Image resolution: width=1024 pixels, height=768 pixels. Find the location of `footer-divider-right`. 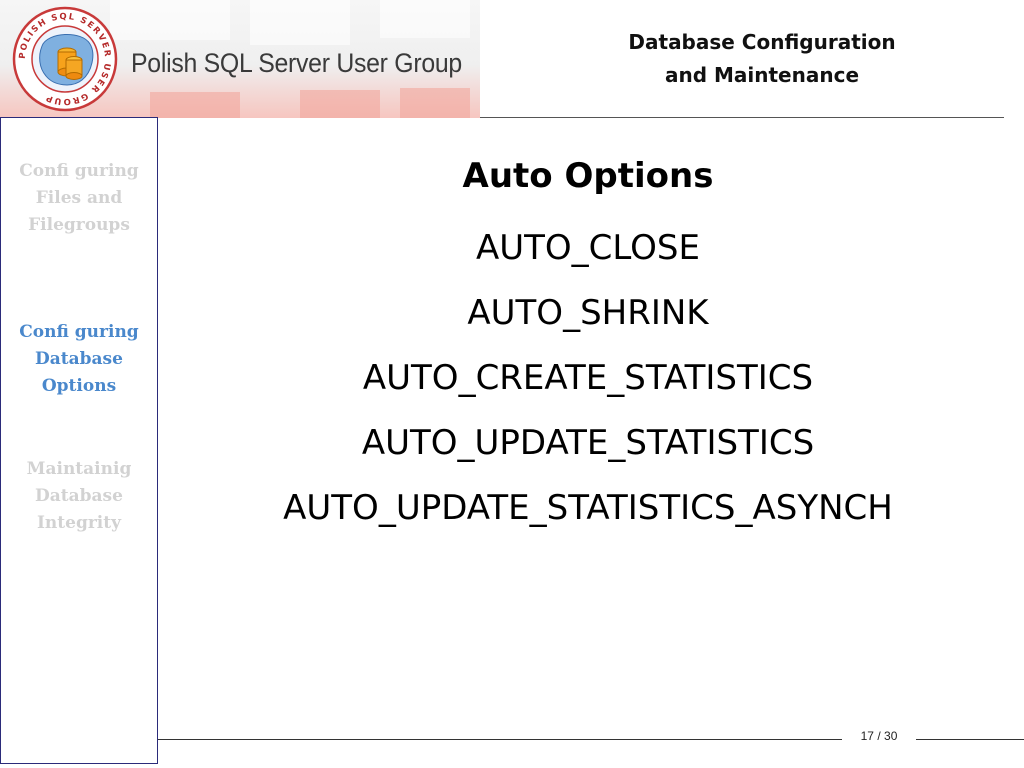

footer-divider-right is located at coordinates (970, 739).